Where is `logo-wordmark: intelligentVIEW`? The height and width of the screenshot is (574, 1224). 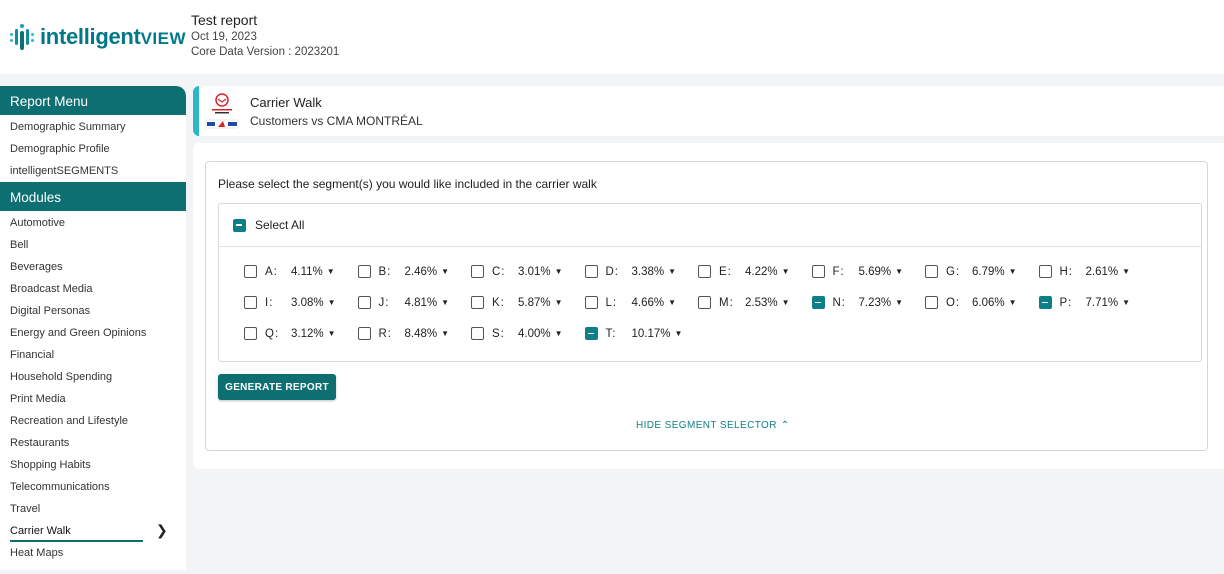
logo-wordmark: intelligentVIEW is located at coordinates (113, 36).